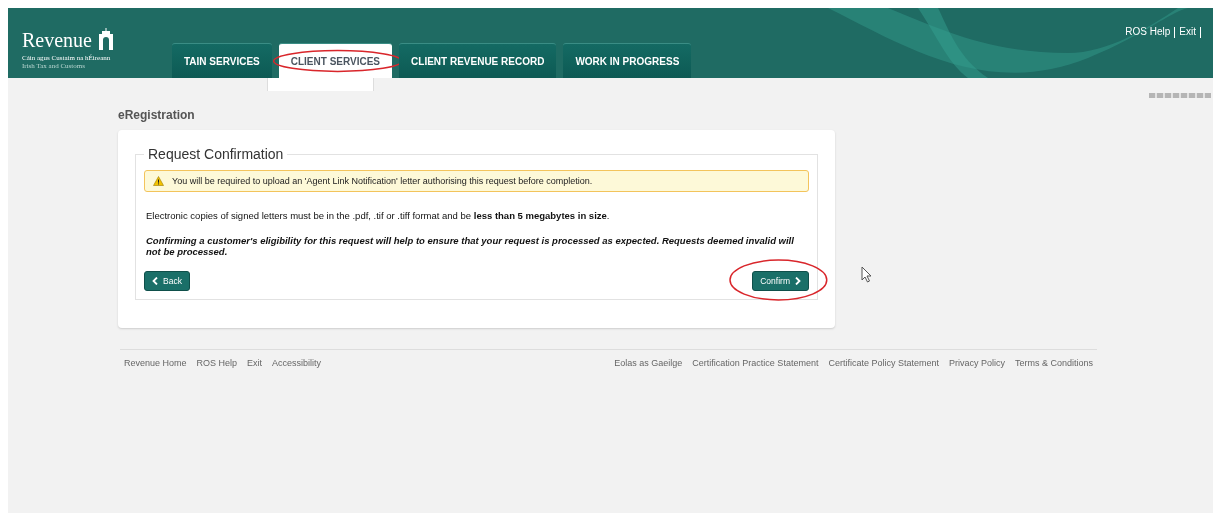 The height and width of the screenshot is (513, 1213). Describe the element at coordinates (158, 181) in the screenshot. I see `warning-icon` at that location.